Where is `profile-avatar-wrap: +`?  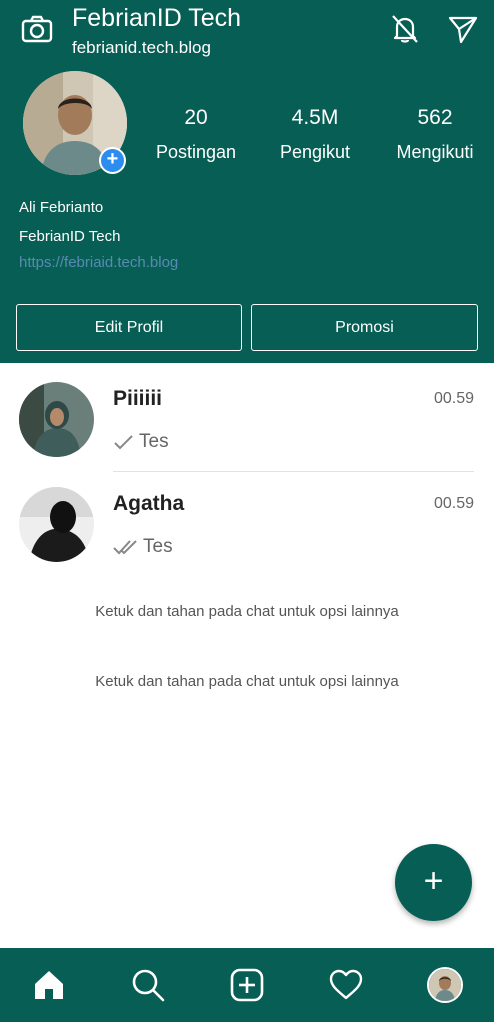
profile-avatar-wrap: + is located at coordinates (75, 123).